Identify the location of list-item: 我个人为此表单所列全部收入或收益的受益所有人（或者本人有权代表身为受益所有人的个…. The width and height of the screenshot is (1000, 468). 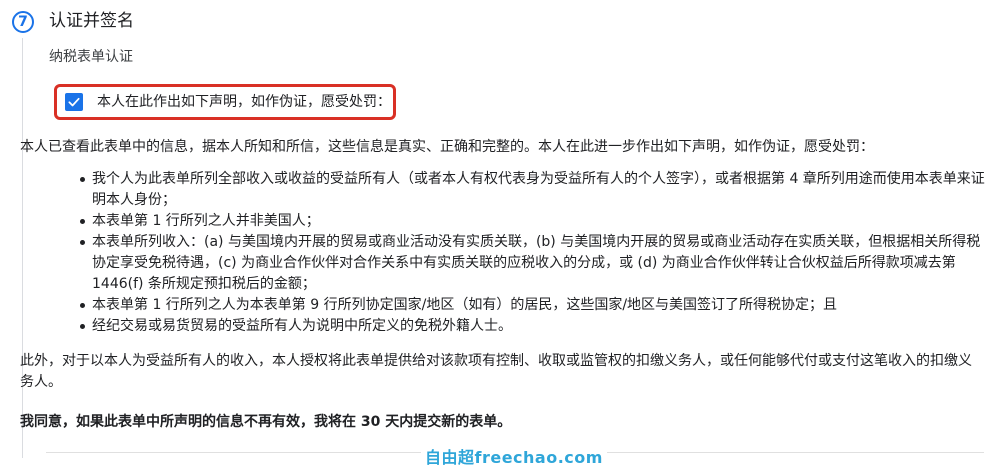
(532, 190).